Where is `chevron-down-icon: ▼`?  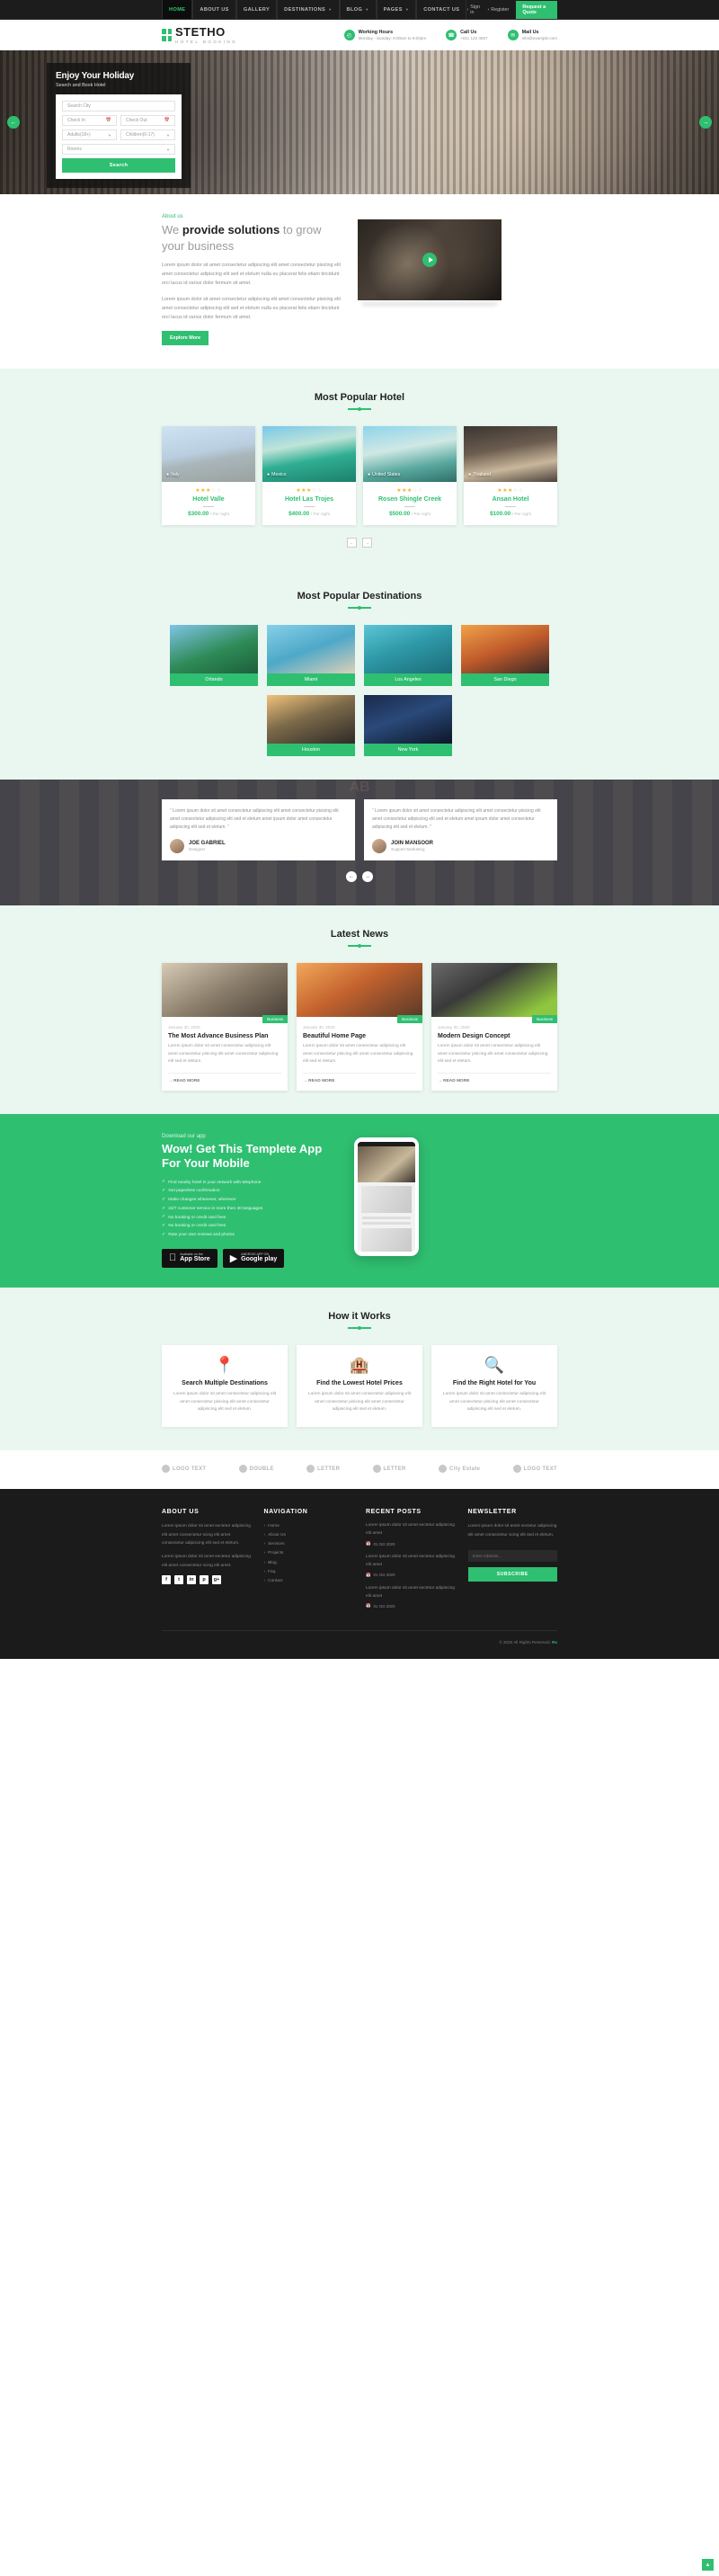 chevron-down-icon: ▼ is located at coordinates (168, 150).